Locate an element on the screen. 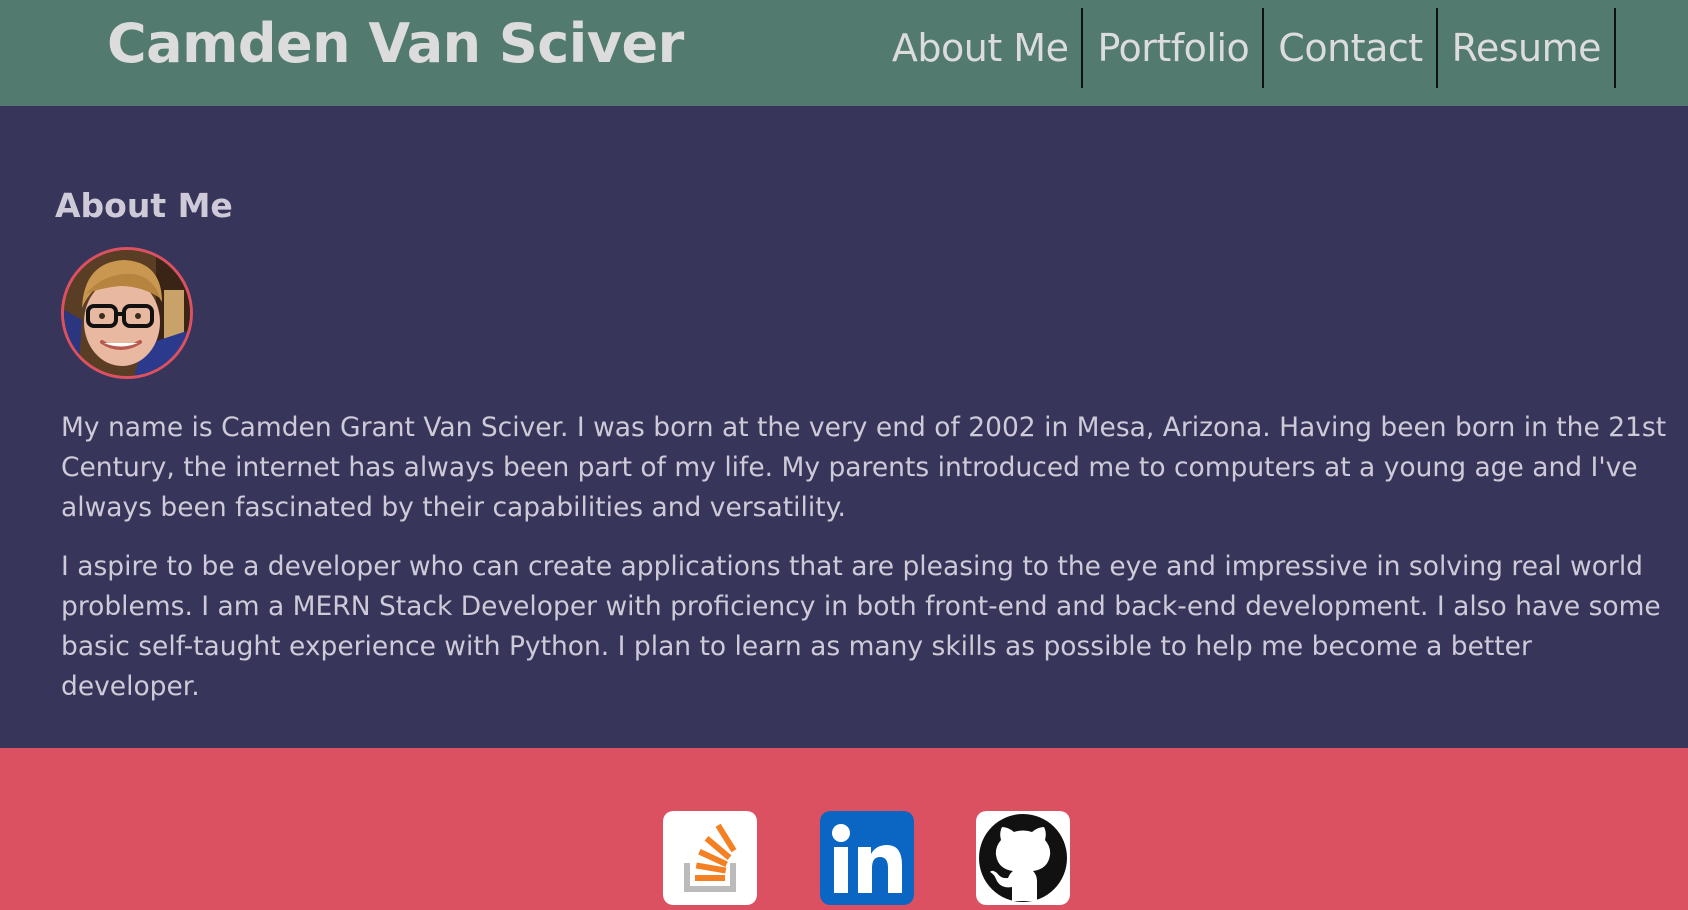  nav-about-me: About Me is located at coordinates (981, 48).